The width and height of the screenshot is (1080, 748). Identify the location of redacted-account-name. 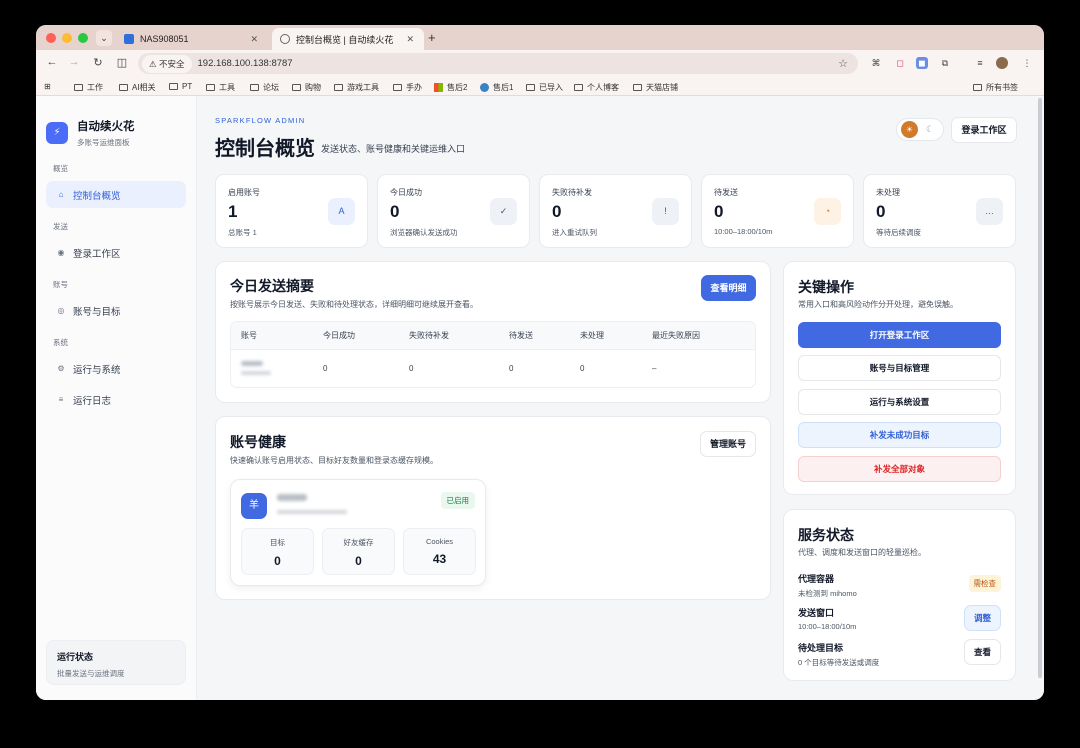
(292, 497).